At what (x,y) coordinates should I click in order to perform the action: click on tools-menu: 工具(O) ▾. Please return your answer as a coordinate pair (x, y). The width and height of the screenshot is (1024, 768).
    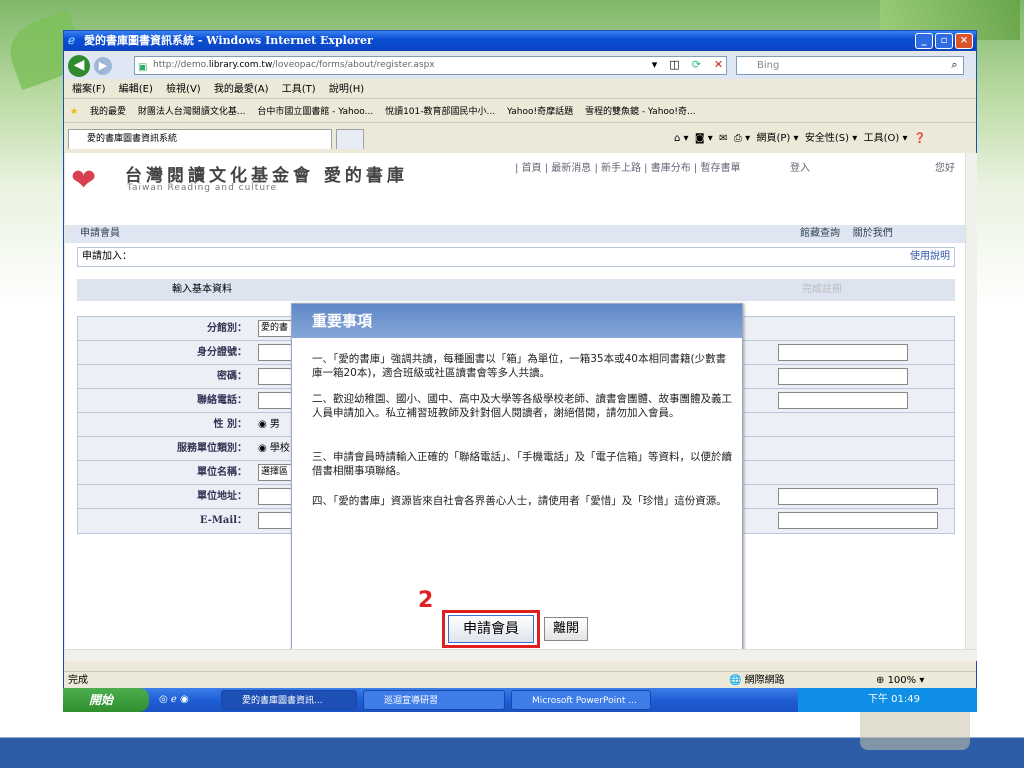
    Looking at the image, I should click on (886, 138).